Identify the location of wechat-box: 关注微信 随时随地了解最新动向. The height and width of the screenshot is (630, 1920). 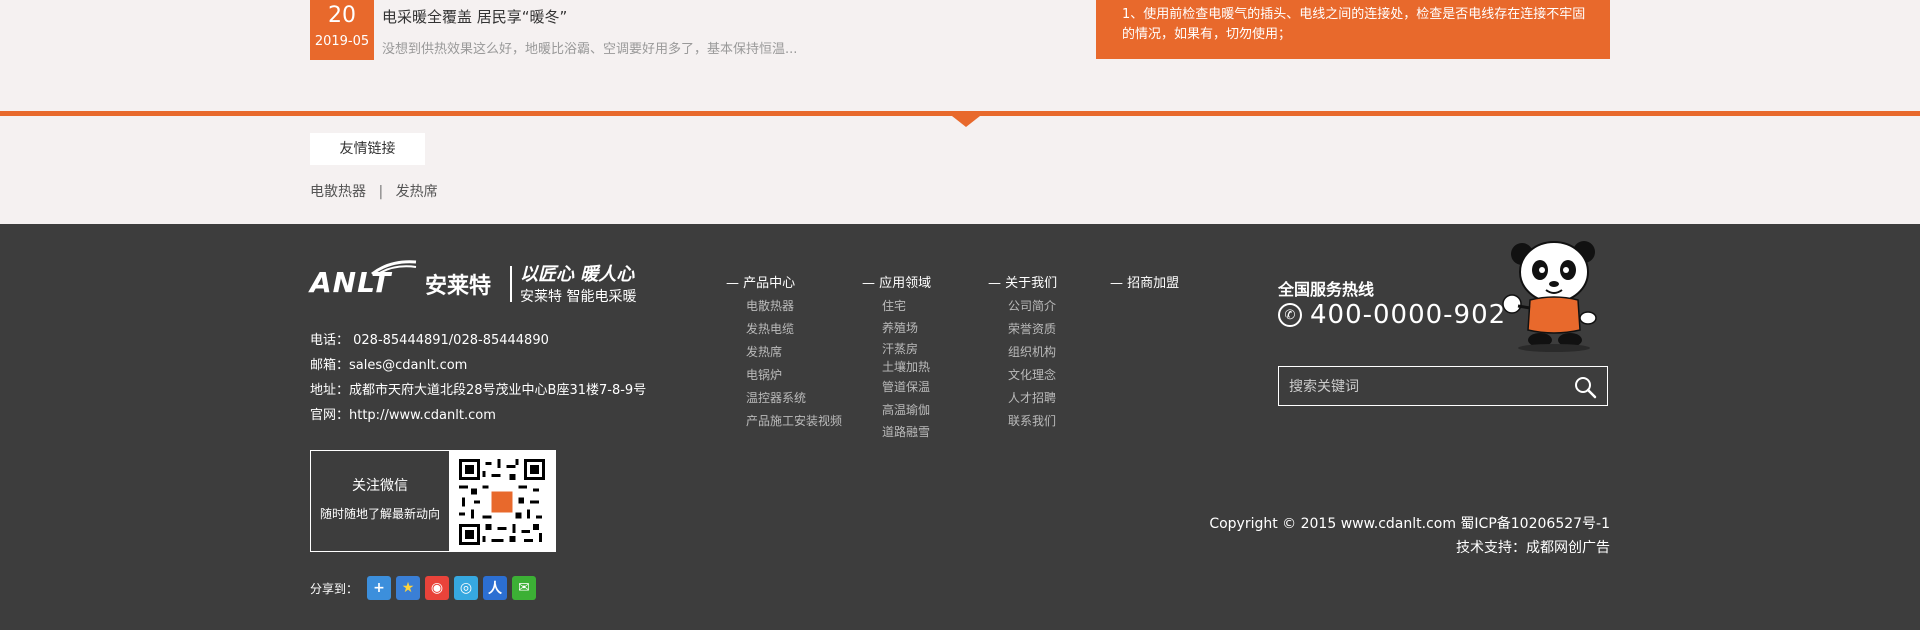
(433, 501).